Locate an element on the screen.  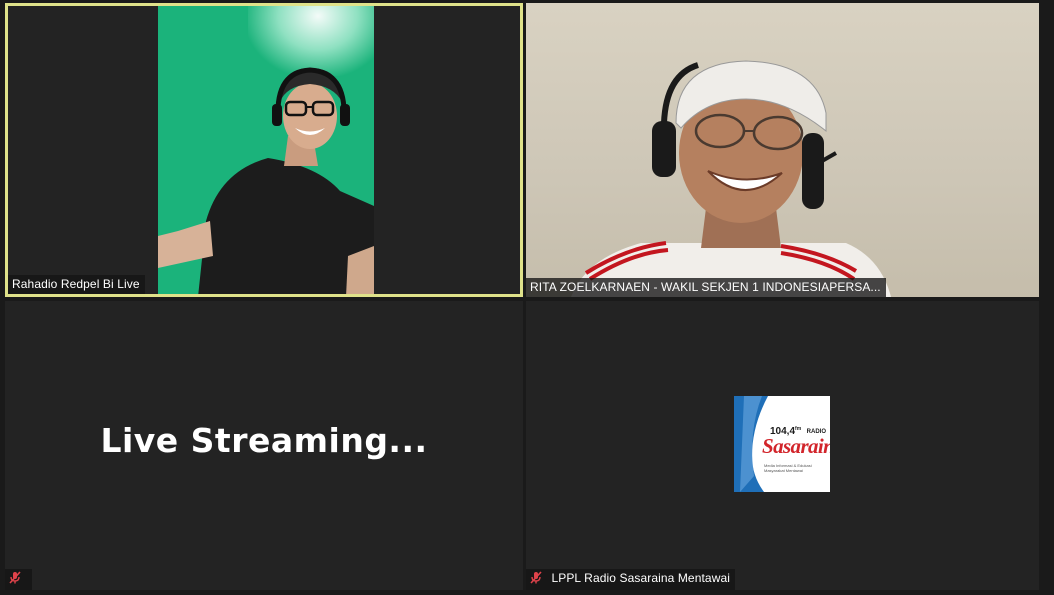
participant-name-label: LPPL Radio Sasaraina Mentawai is located at coordinates (630, 579).